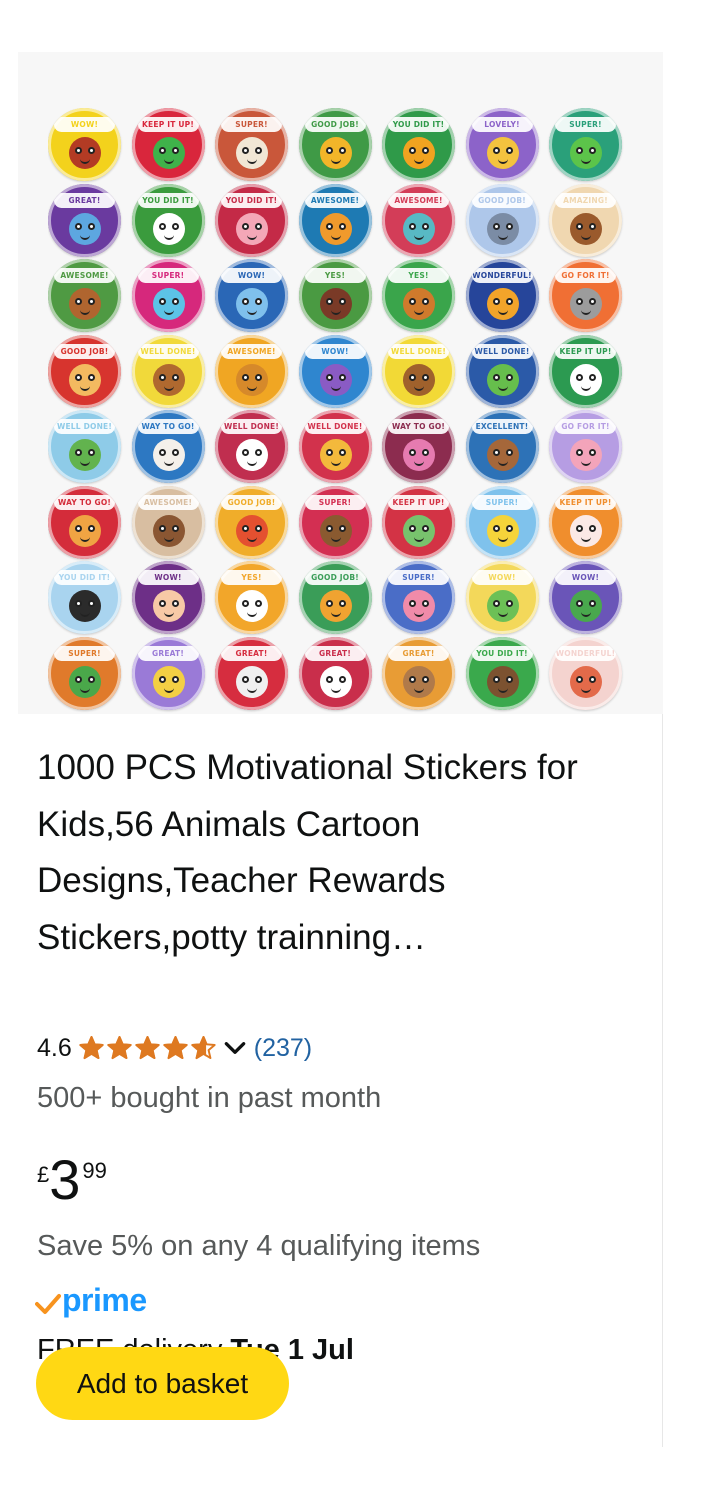 The height and width of the screenshot is (1500, 707). I want to click on sticker-banner: GO FOR IT!, so click(585, 275).